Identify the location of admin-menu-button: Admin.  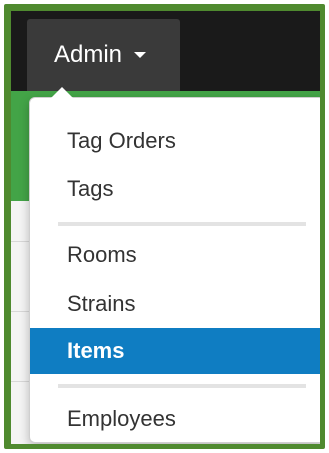
(103, 55).